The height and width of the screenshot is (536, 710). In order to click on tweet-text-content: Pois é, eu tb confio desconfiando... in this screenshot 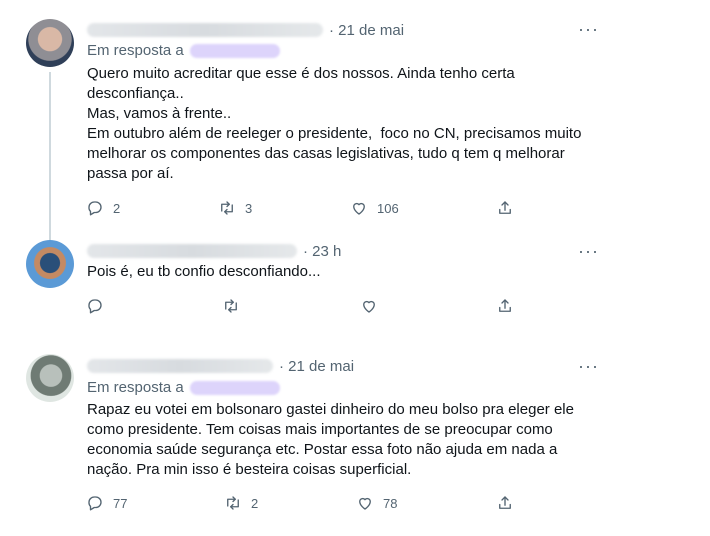, I will do `click(204, 271)`.